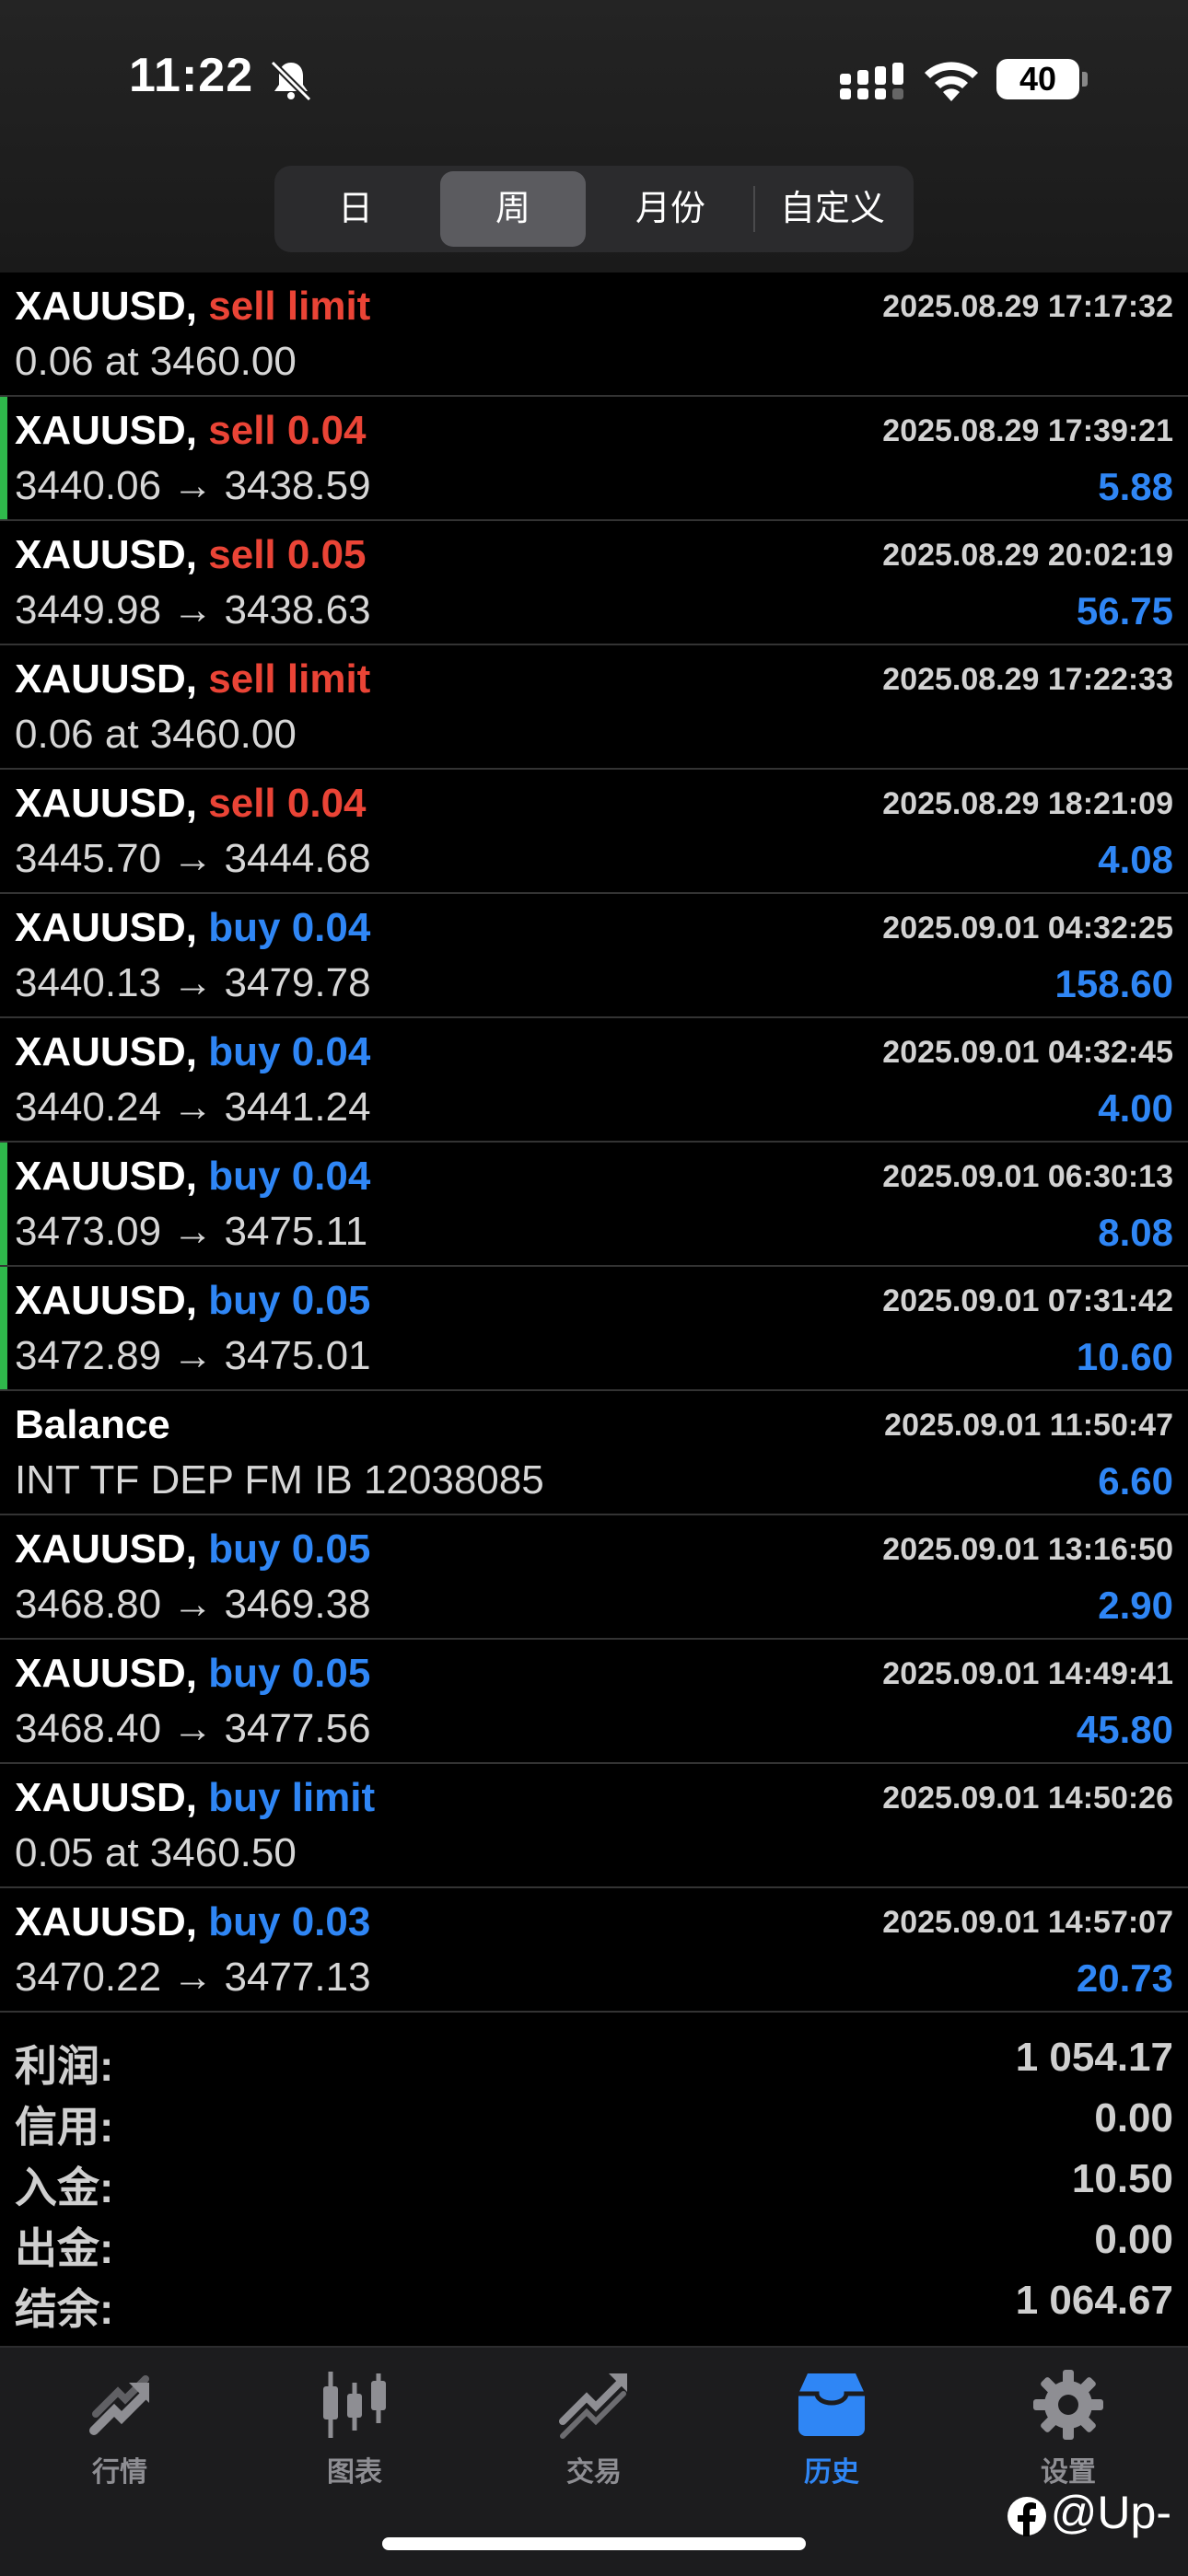 This screenshot has width=1188, height=2576. Describe the element at coordinates (832, 209) in the screenshot. I see `segment-custom: 自定义` at that location.